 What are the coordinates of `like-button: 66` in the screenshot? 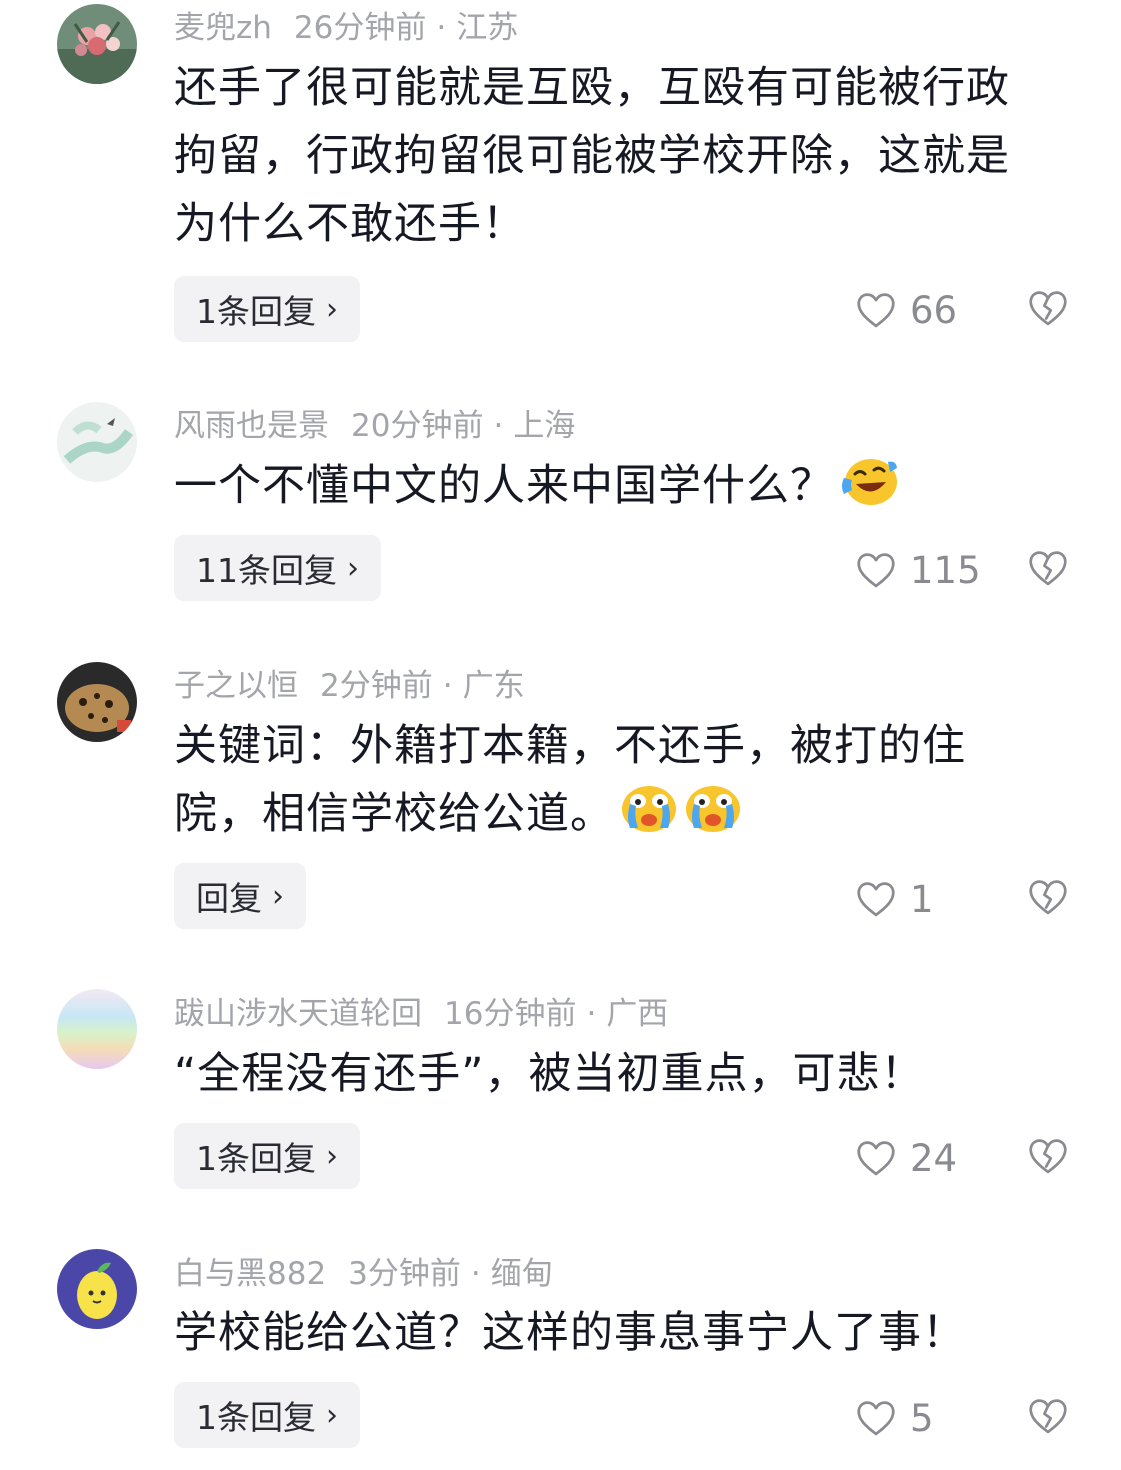 It's located at (906, 310).